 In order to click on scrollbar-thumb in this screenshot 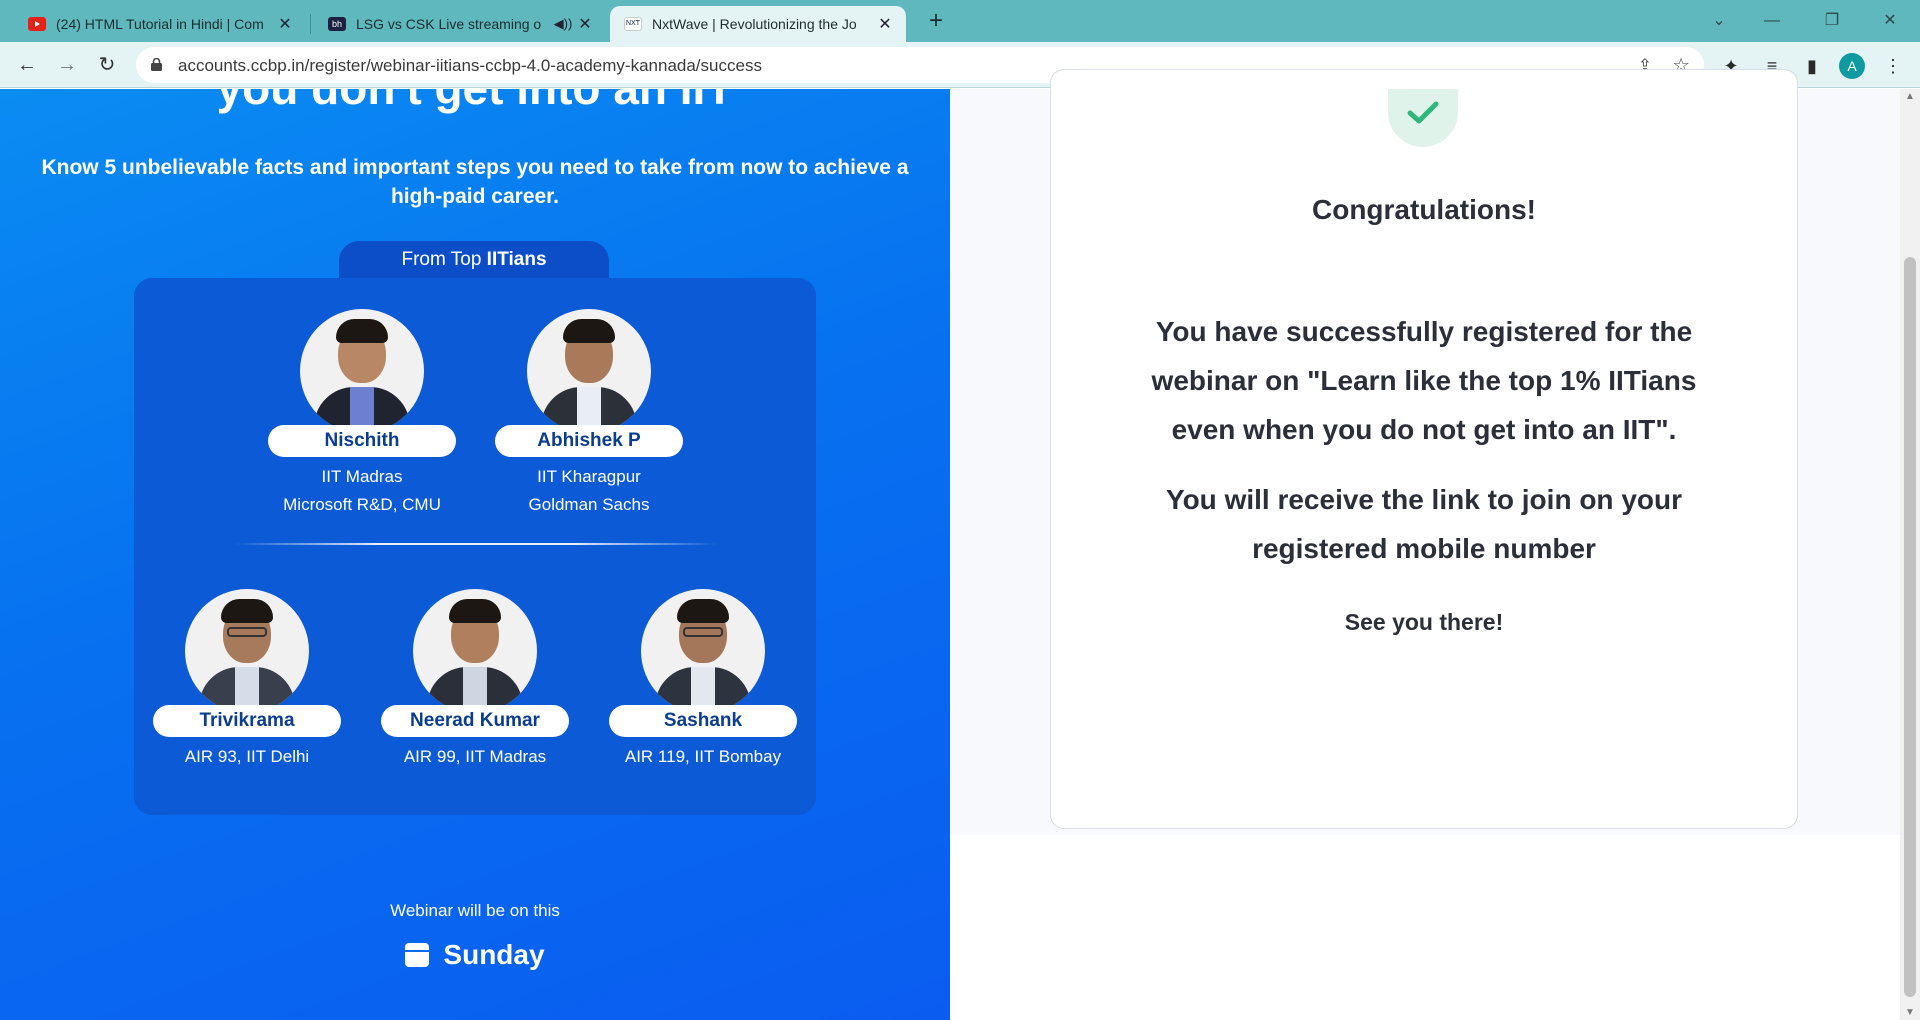, I will do `click(1910, 627)`.